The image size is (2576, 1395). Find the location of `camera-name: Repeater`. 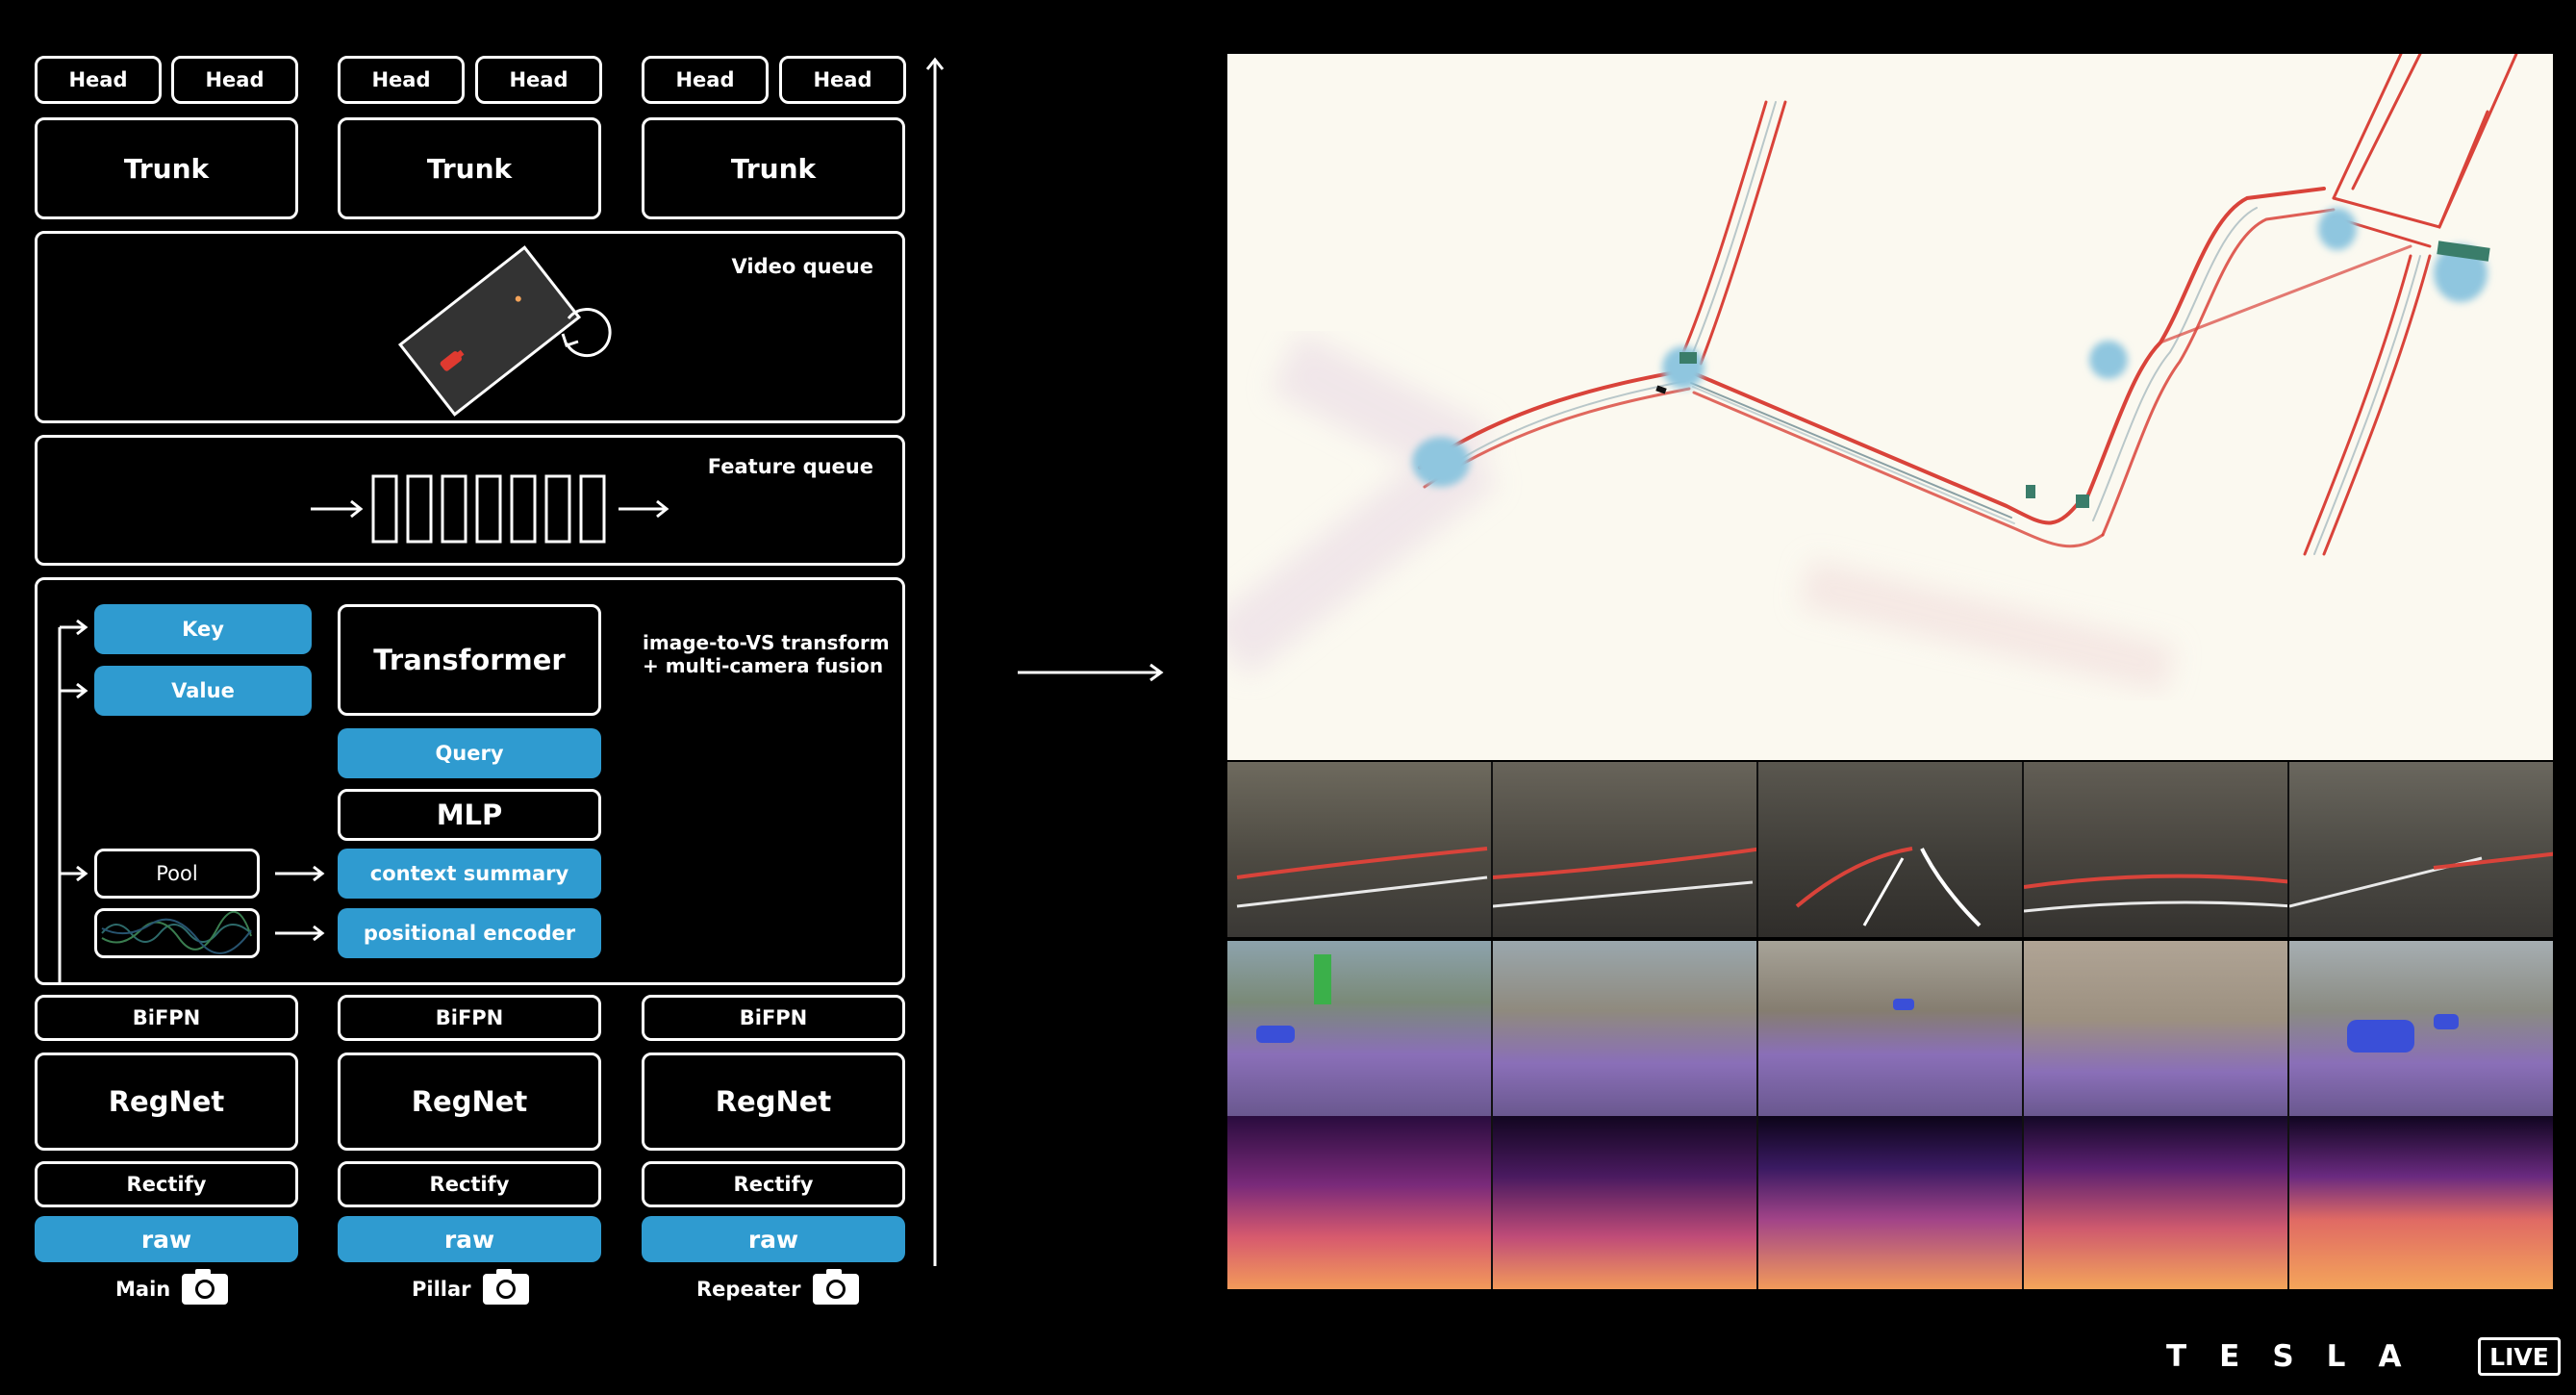

camera-name: Repeater is located at coordinates (748, 1290).